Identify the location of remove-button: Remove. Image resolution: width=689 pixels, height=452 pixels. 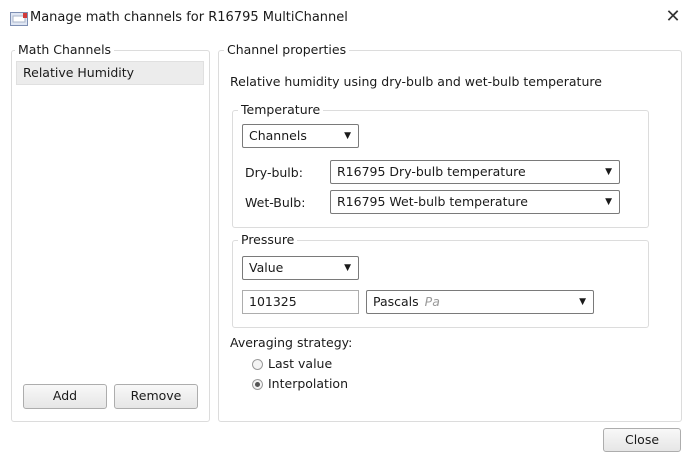
(156, 396).